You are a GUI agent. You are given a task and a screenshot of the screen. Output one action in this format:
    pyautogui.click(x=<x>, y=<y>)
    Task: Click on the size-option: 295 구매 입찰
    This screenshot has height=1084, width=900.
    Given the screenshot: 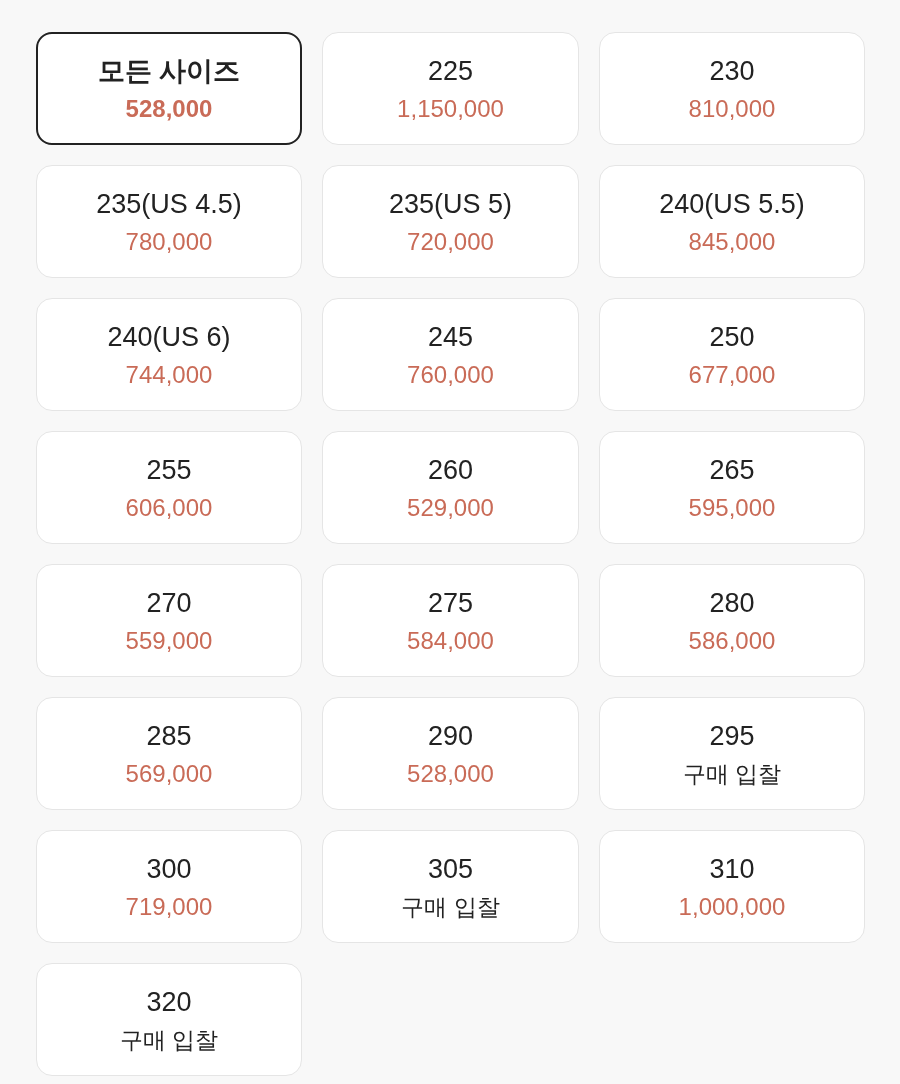 What is the action you would take?
    pyautogui.click(x=732, y=753)
    